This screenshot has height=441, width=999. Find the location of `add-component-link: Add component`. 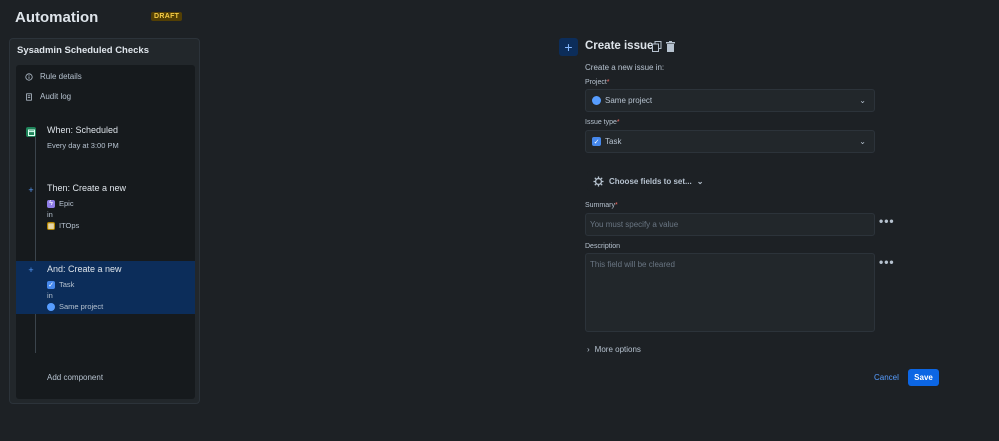

add-component-link: Add component is located at coordinates (75, 377).